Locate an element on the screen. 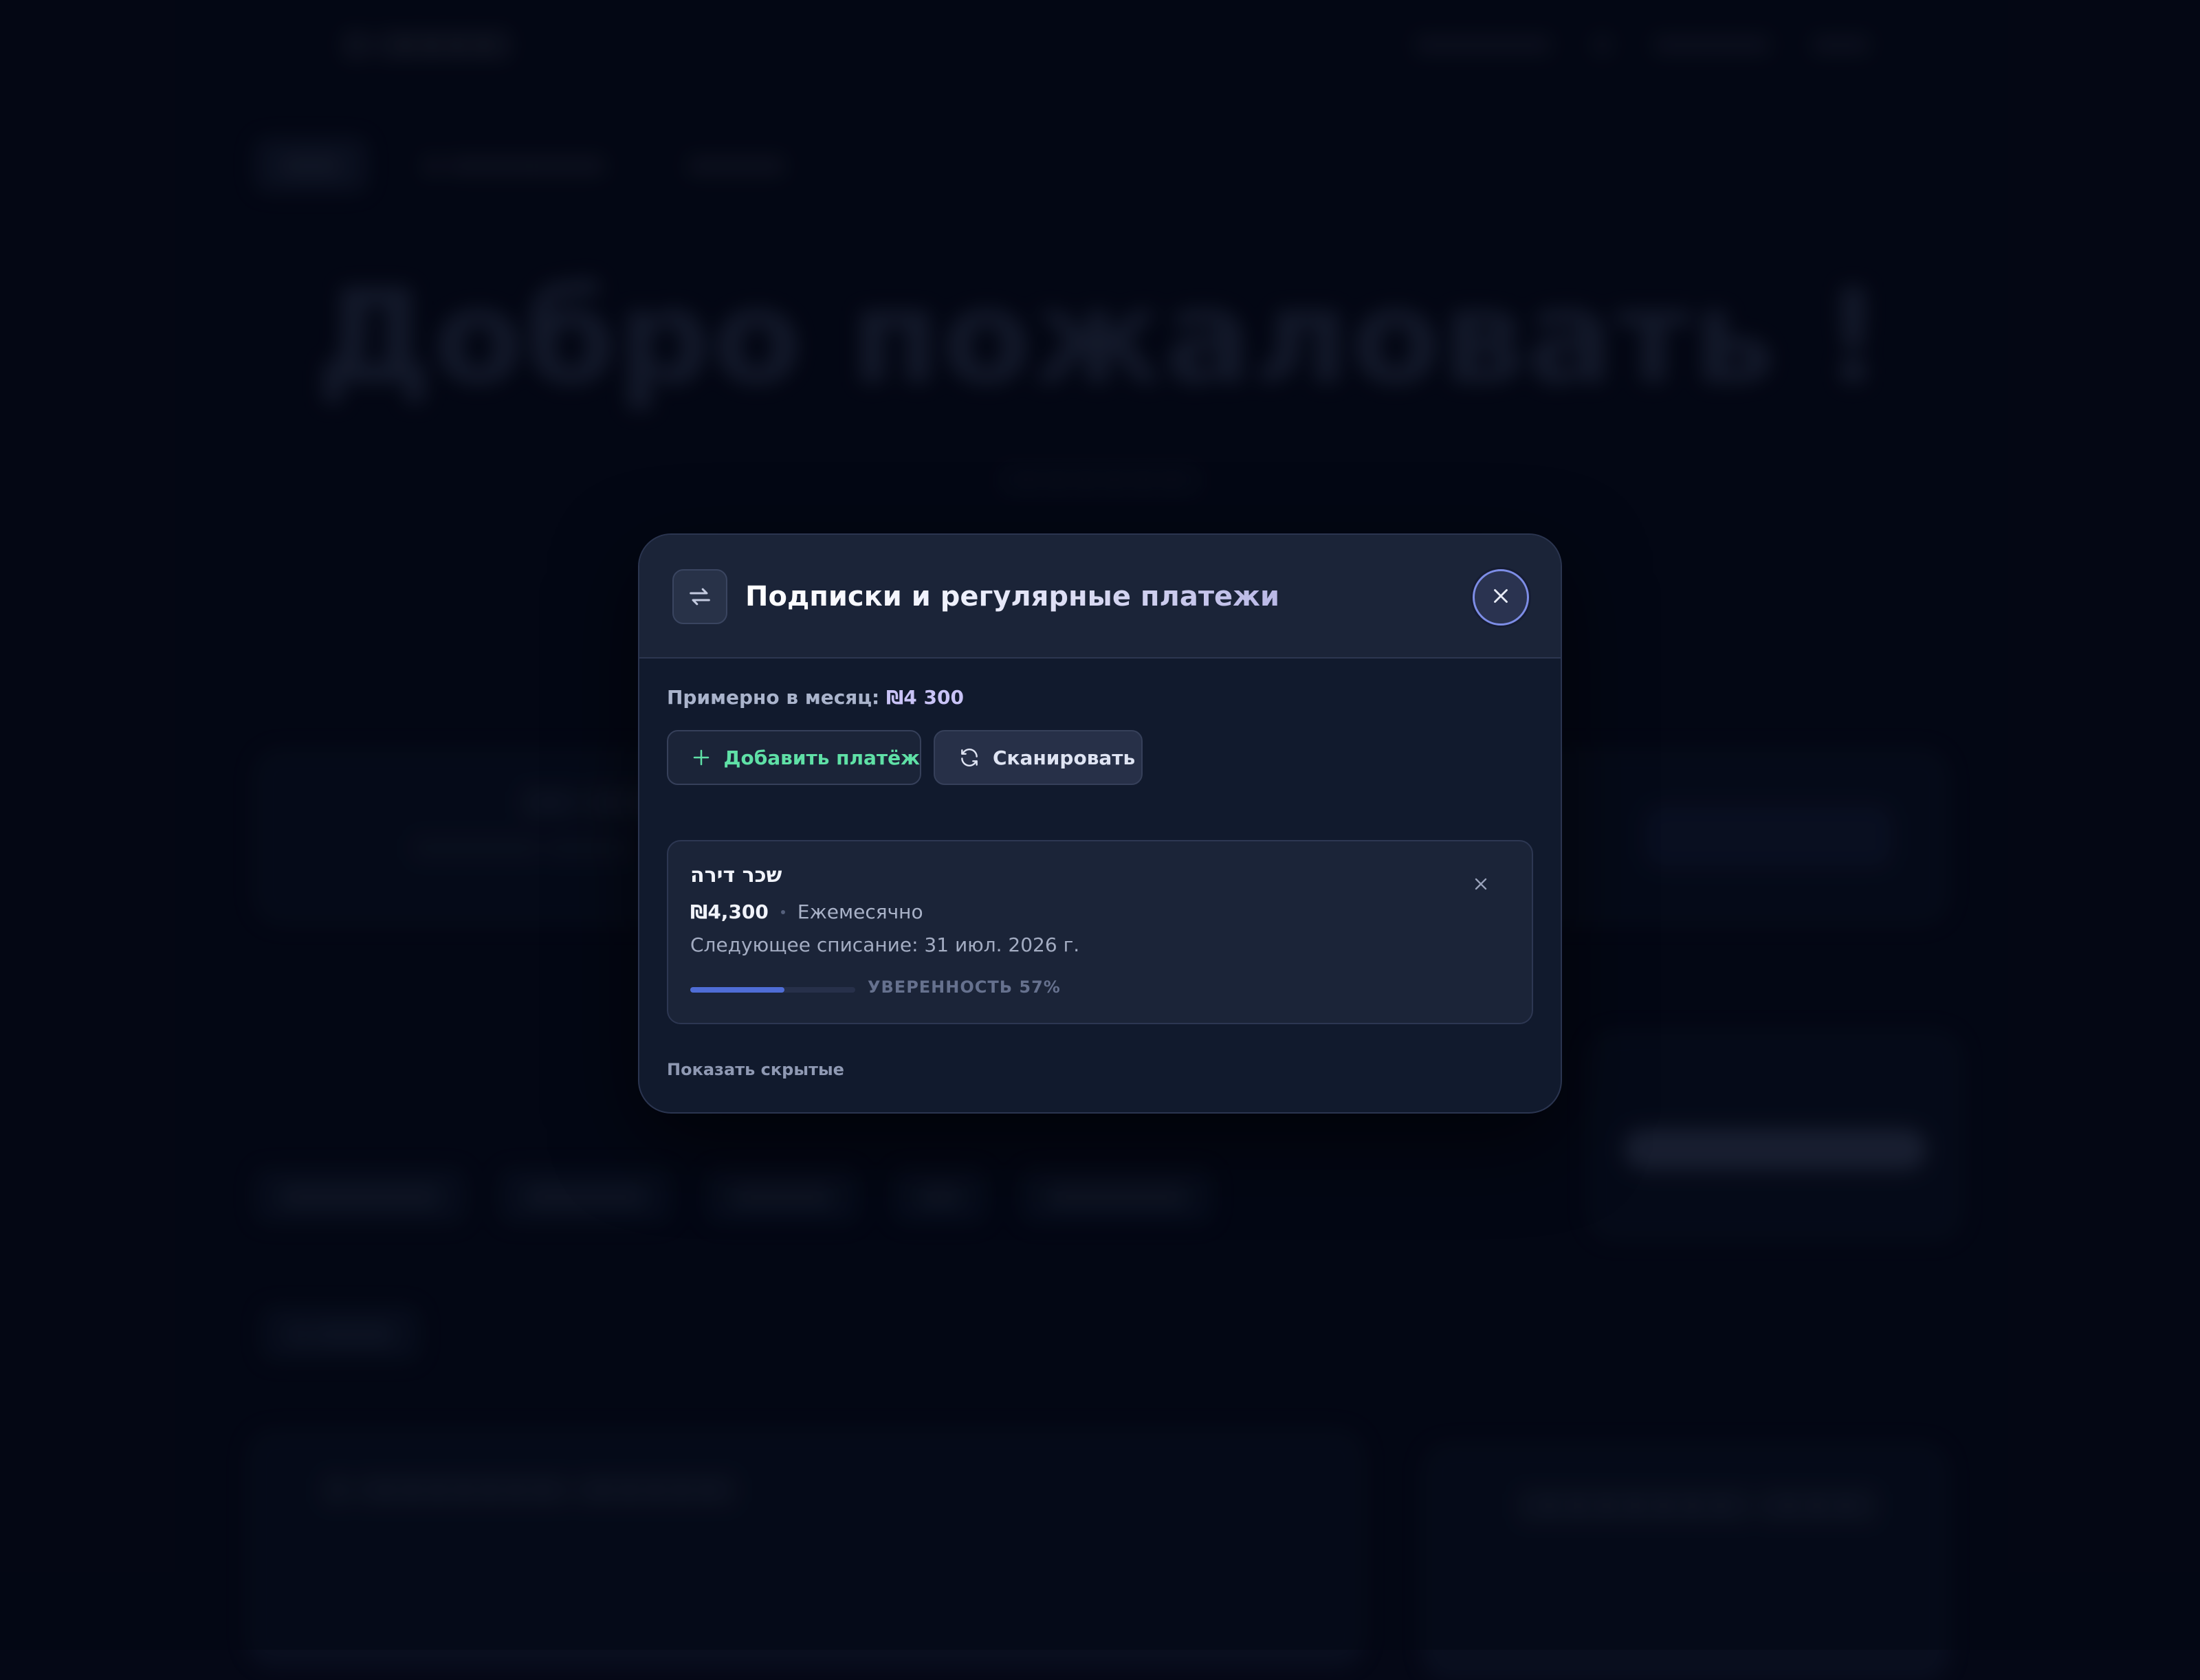  add-payment-button: Добавить платёж is located at coordinates (794, 757).